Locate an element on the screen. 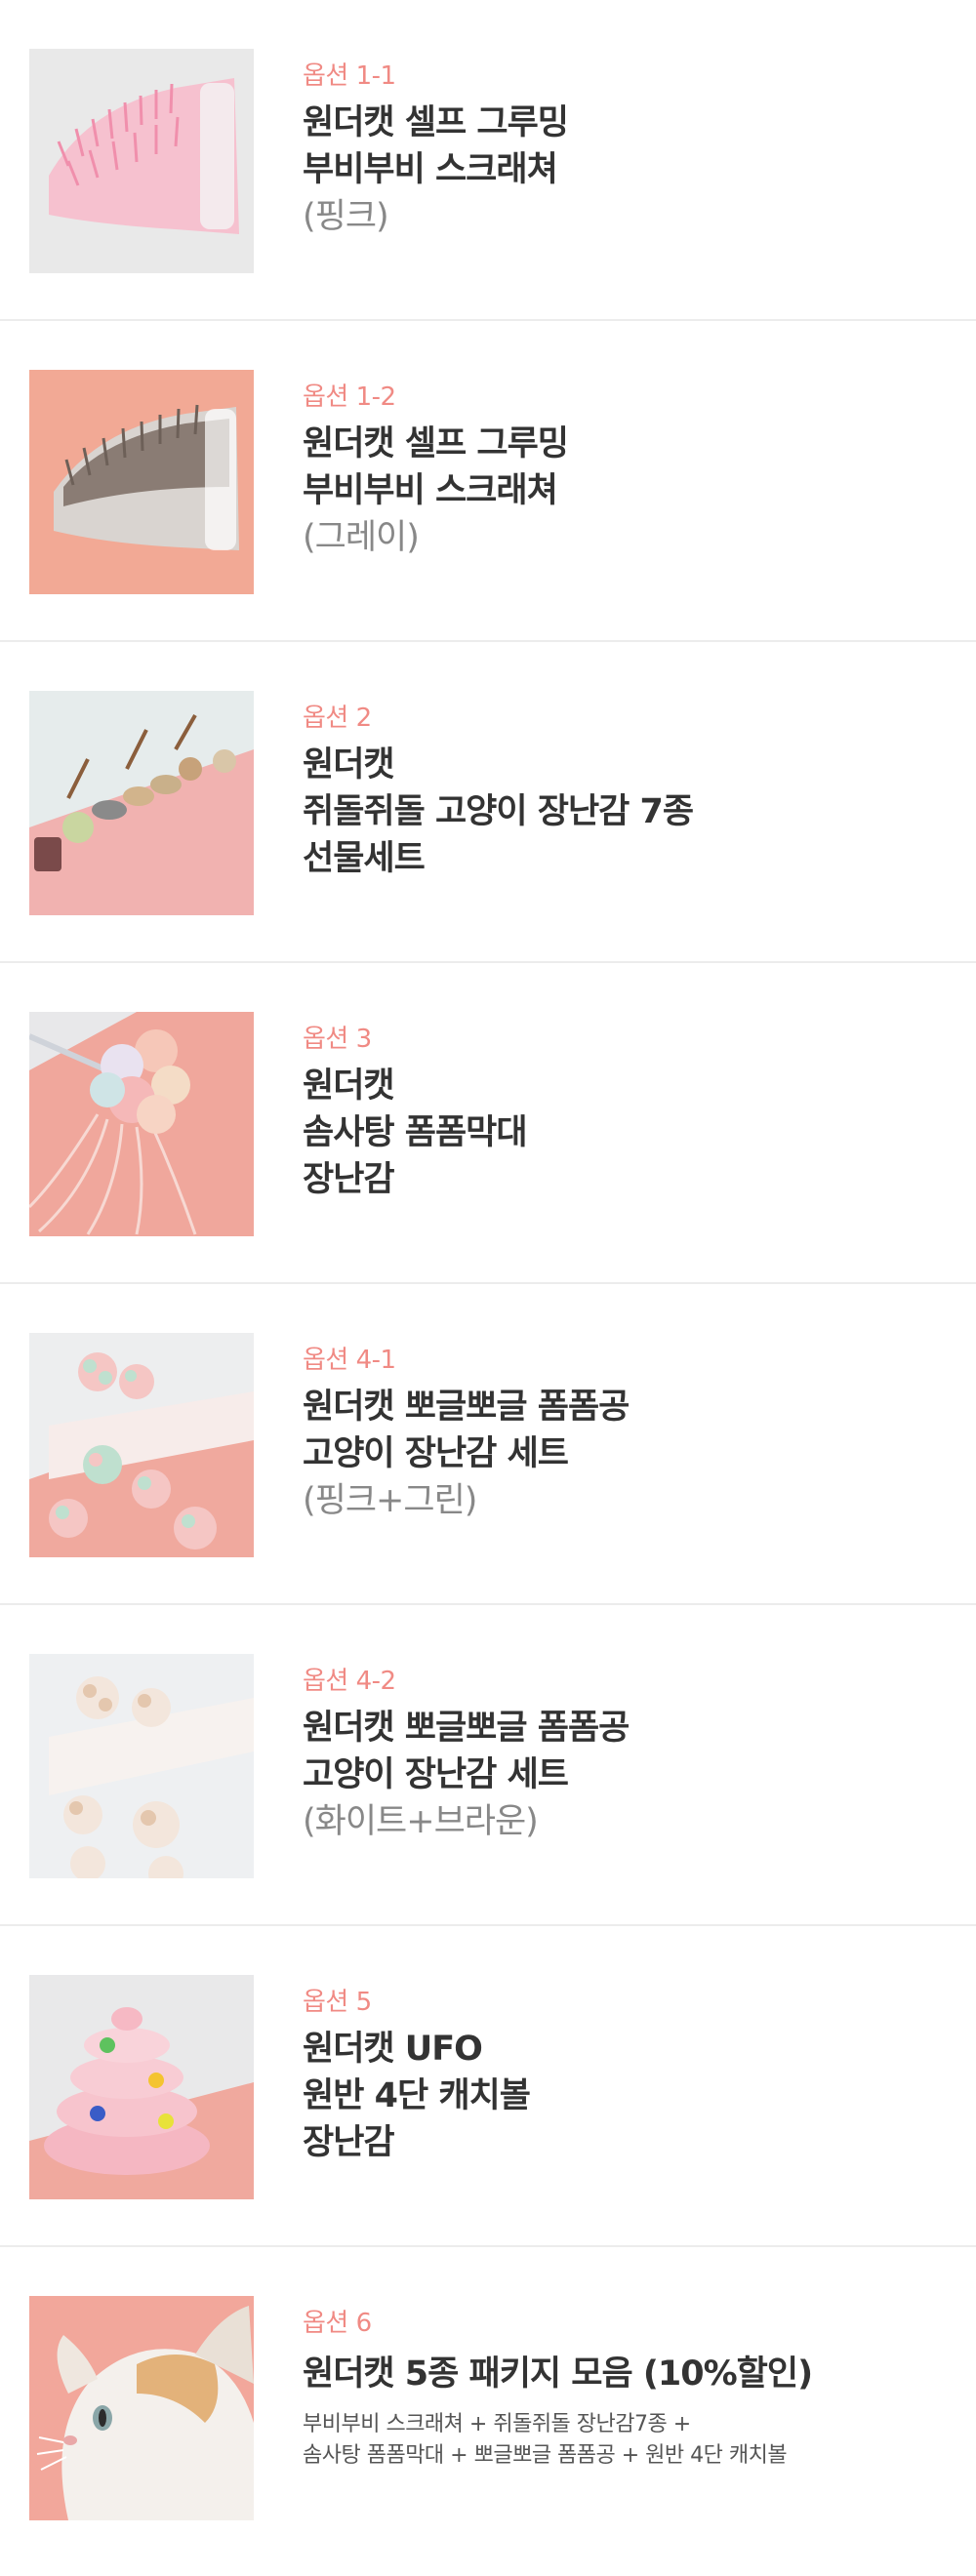  option-title-line: 원더캣 5종 패키지 모음 (10%할인) is located at coordinates (558, 2374).